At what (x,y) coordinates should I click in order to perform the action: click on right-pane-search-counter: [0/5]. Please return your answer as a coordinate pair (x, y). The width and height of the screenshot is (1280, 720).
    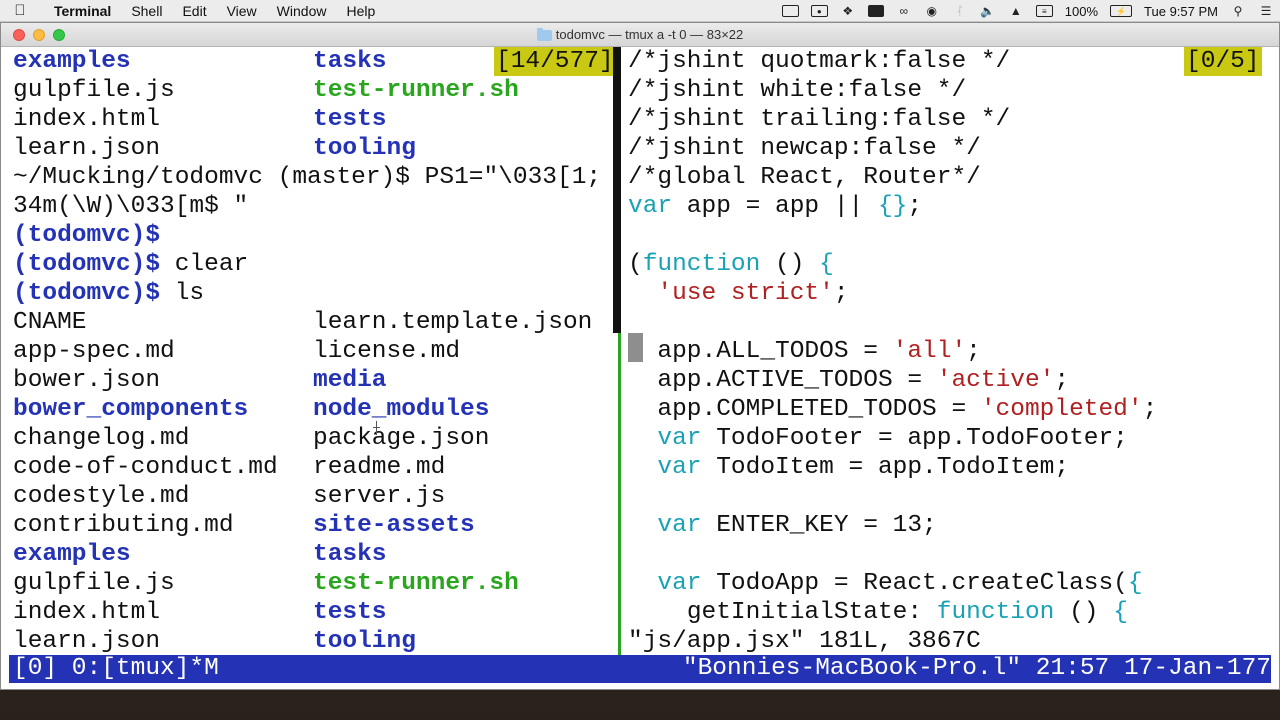
    Looking at the image, I should click on (1223, 61).